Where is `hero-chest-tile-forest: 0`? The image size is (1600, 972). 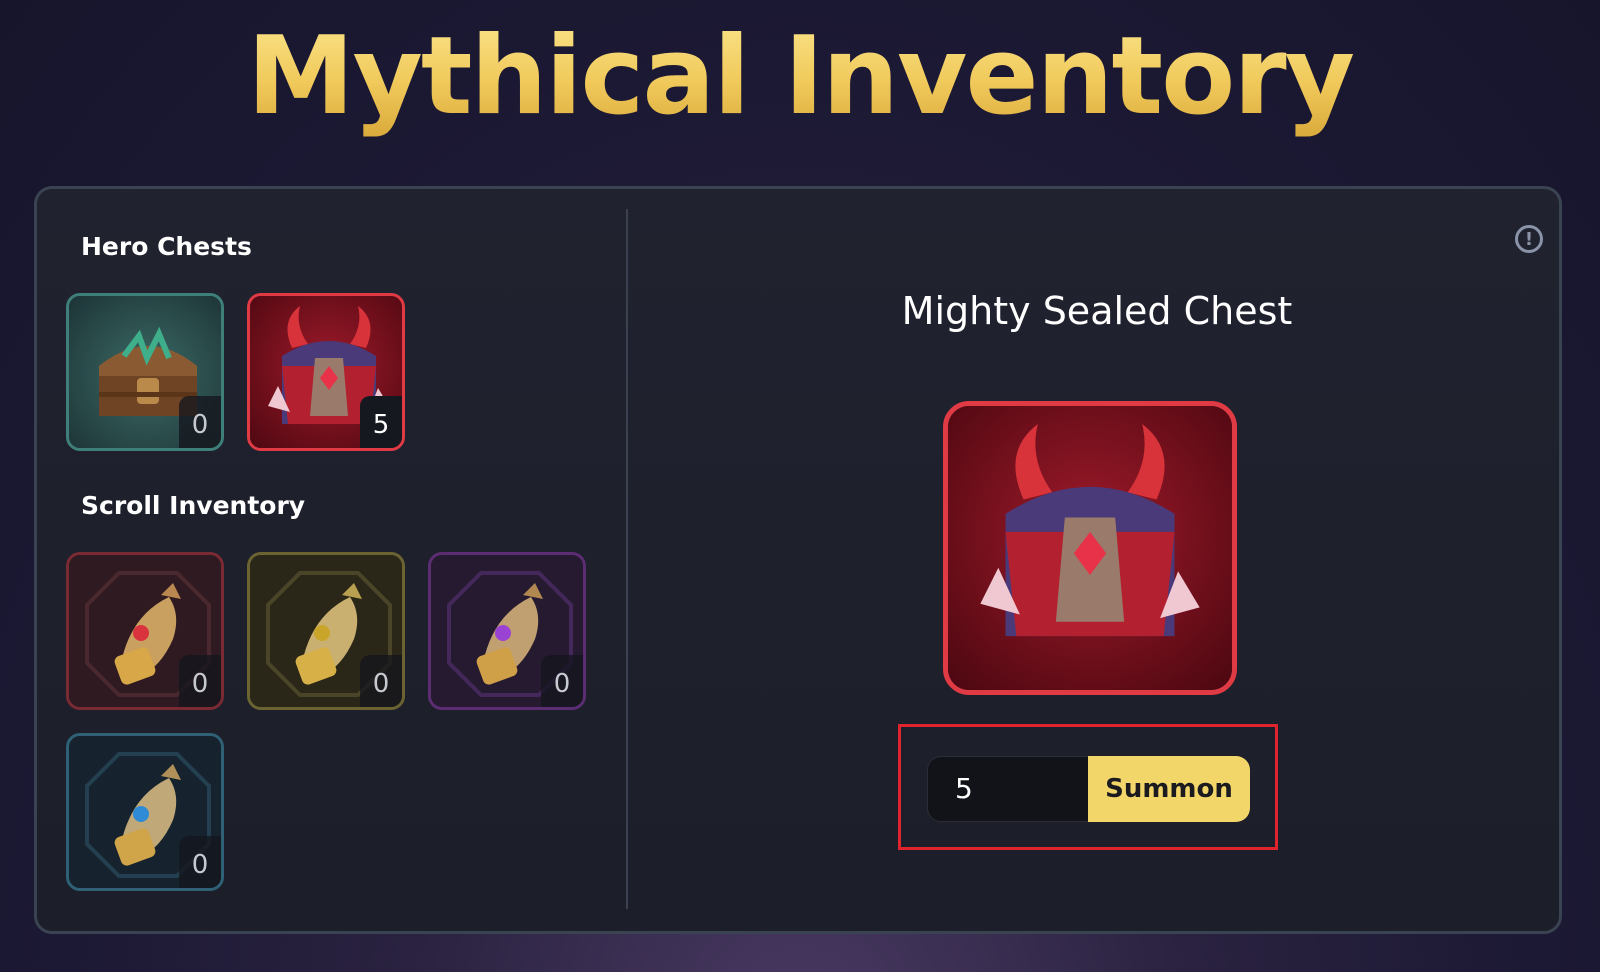 hero-chest-tile-forest: 0 is located at coordinates (145, 372).